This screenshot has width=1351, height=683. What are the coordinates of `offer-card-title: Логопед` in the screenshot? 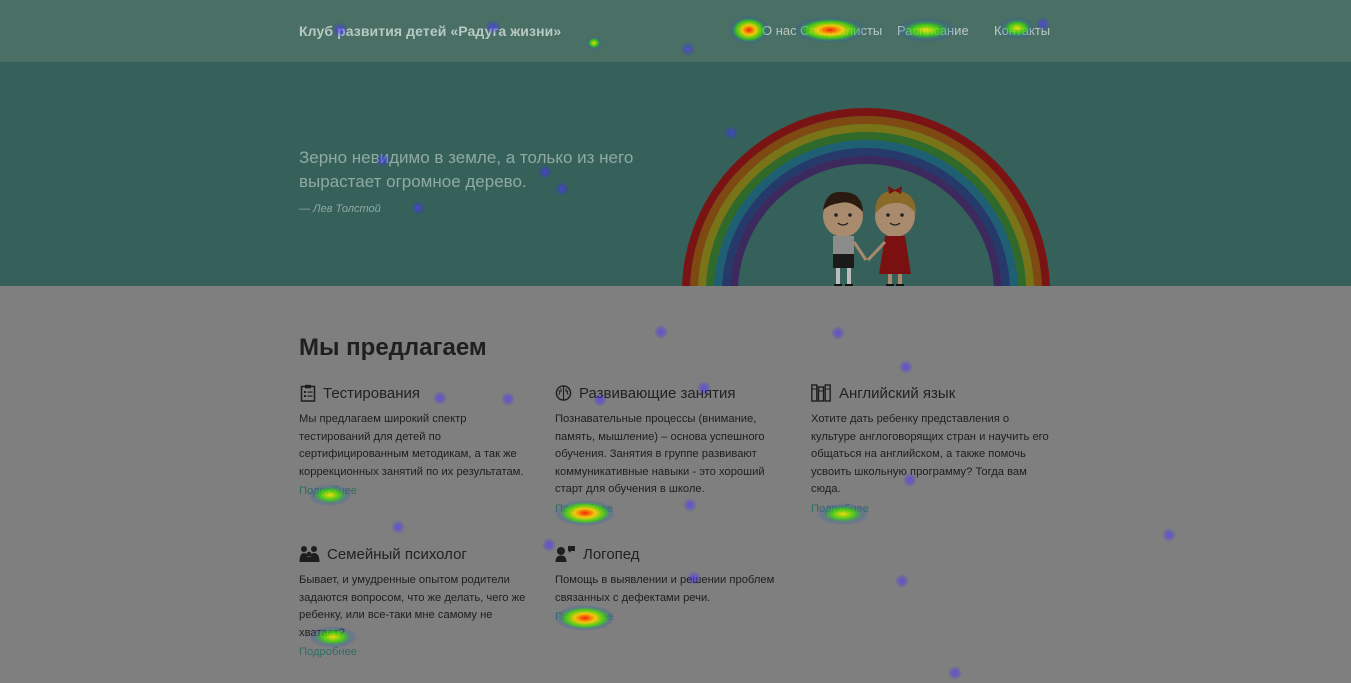 It's located at (611, 554).